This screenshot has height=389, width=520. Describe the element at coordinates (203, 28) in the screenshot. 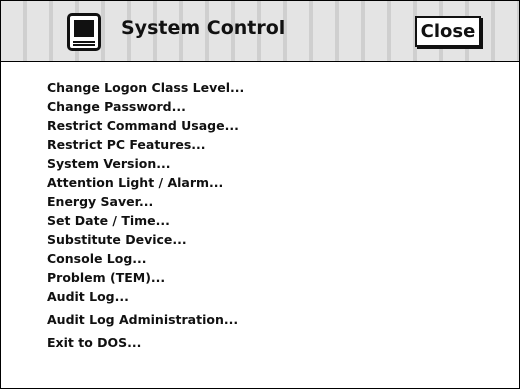

I see `window-title: System Control` at that location.